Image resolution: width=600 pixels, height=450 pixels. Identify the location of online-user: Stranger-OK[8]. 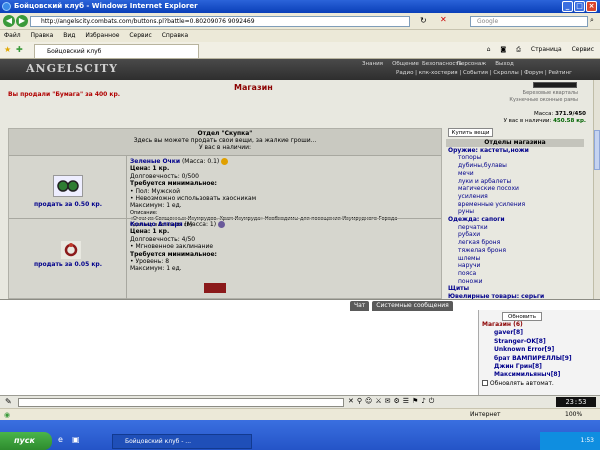
(540, 342).